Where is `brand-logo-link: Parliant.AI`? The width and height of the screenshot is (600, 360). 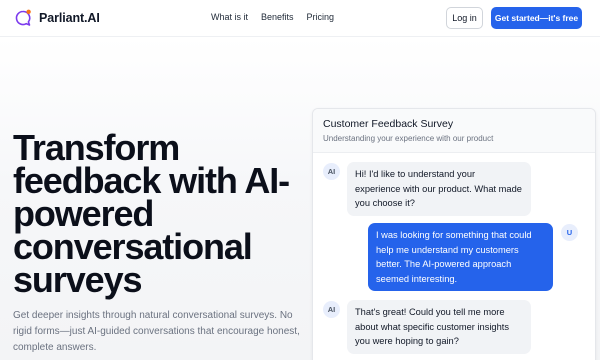 brand-logo-link: Parliant.AI is located at coordinates (56, 18).